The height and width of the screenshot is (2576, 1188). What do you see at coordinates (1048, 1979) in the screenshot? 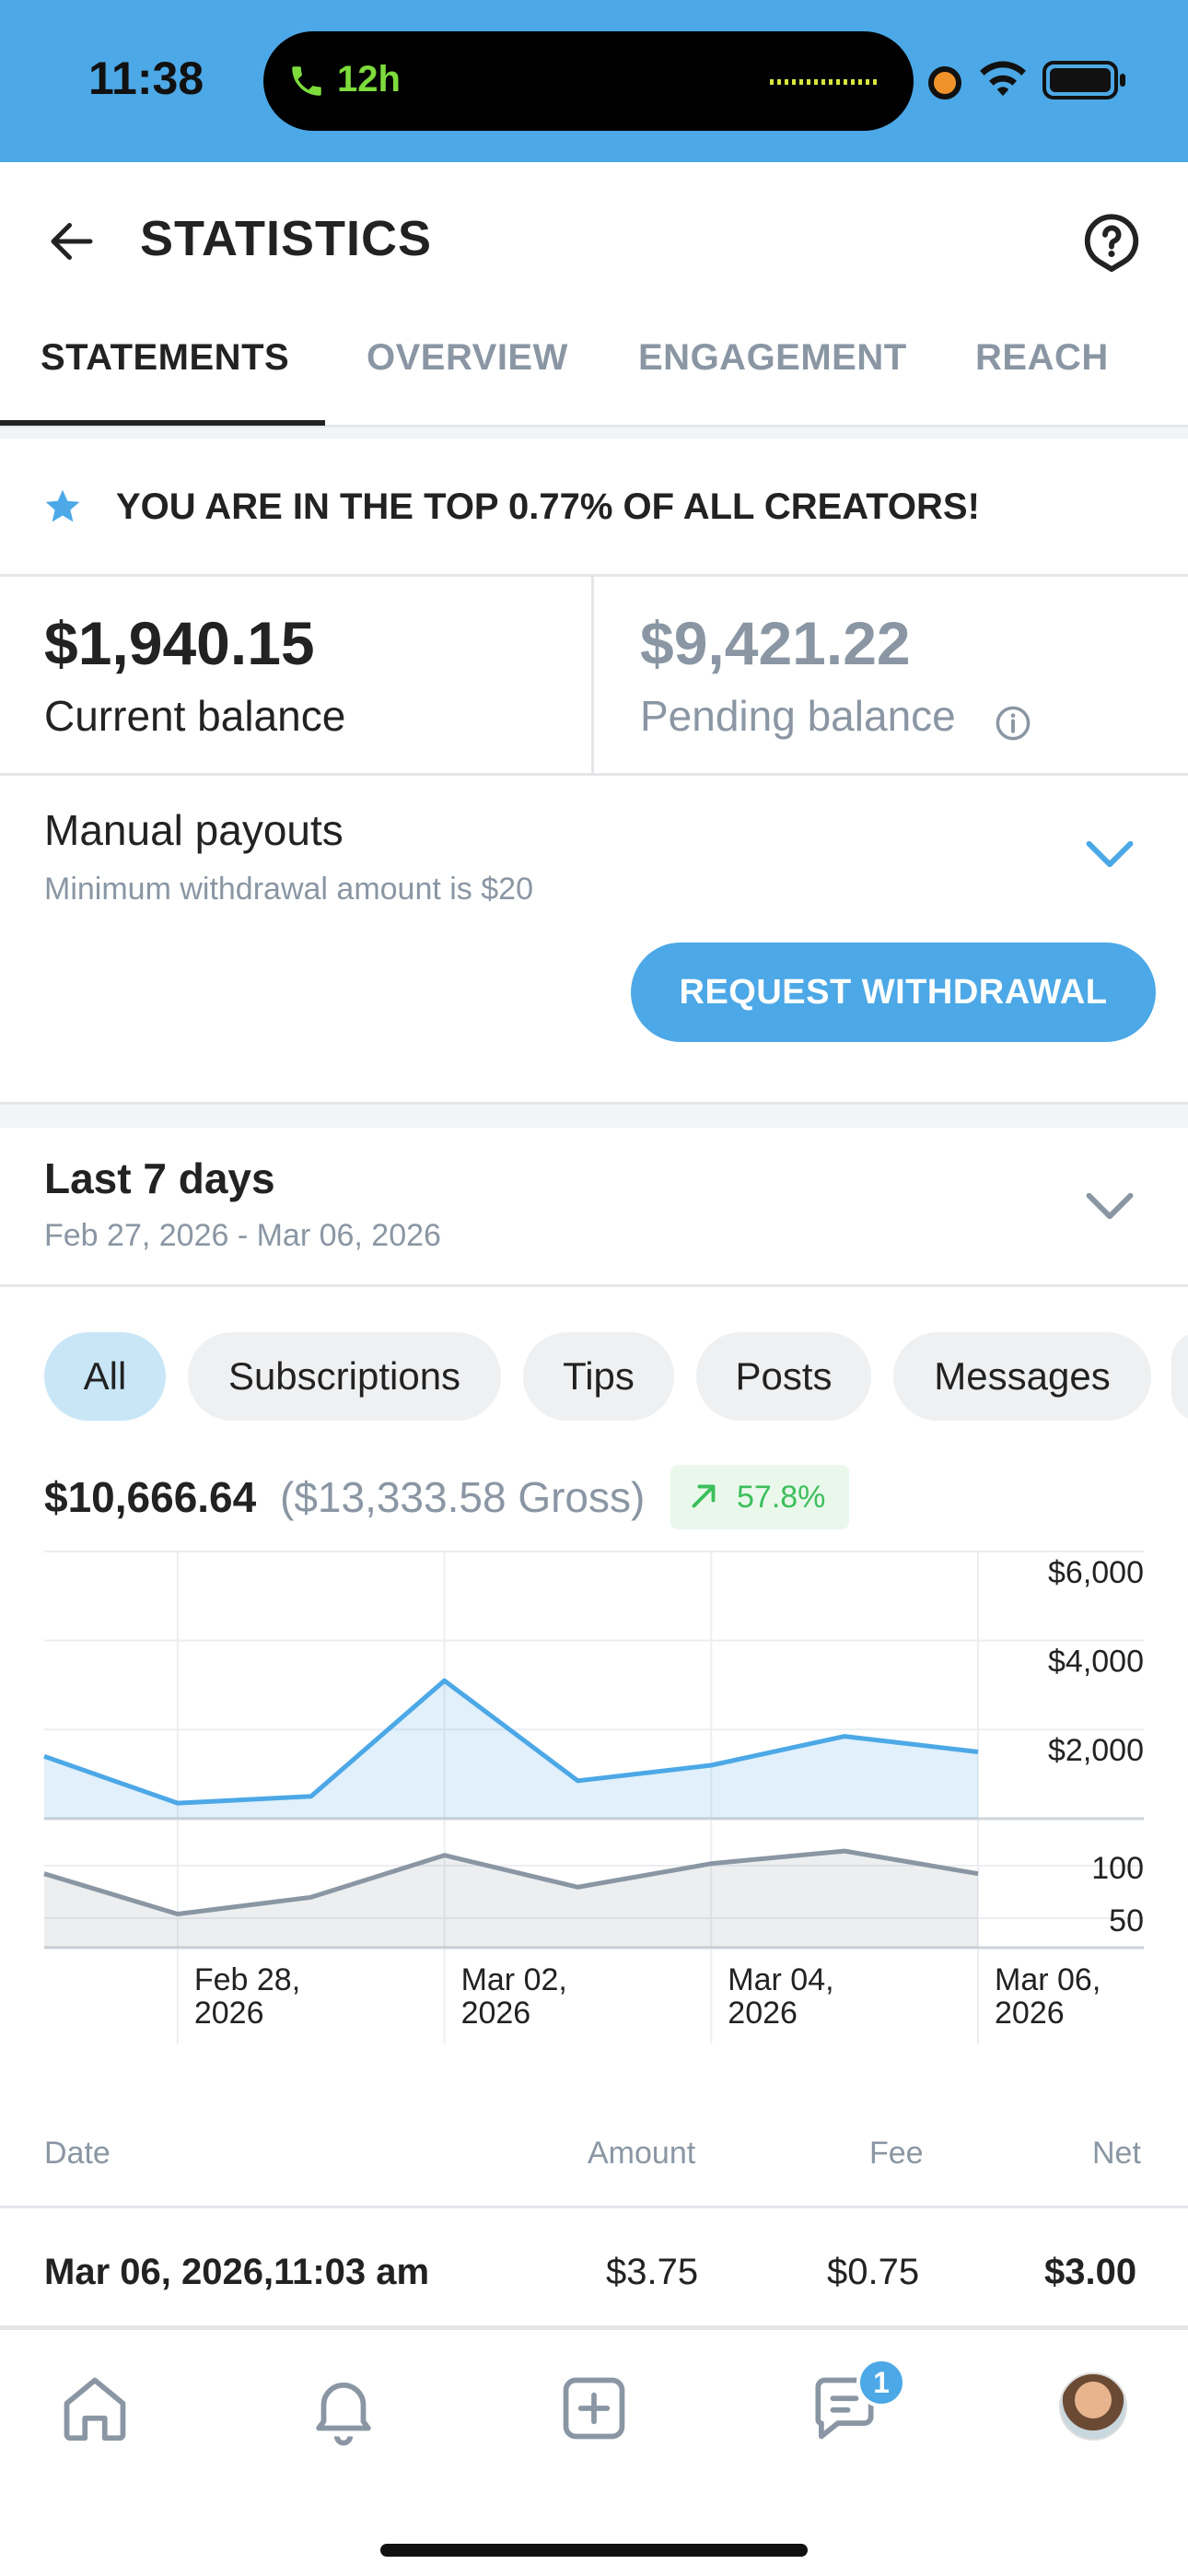
I see `x-tick-label: Mar 06,` at bounding box center [1048, 1979].